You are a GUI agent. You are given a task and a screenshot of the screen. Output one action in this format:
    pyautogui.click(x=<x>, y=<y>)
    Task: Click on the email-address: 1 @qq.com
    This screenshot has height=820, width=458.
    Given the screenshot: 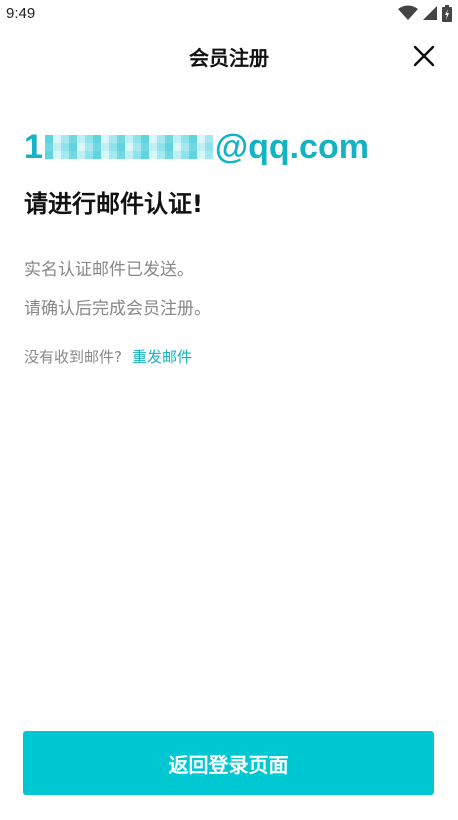 What is the action you would take?
    pyautogui.click(x=196, y=147)
    